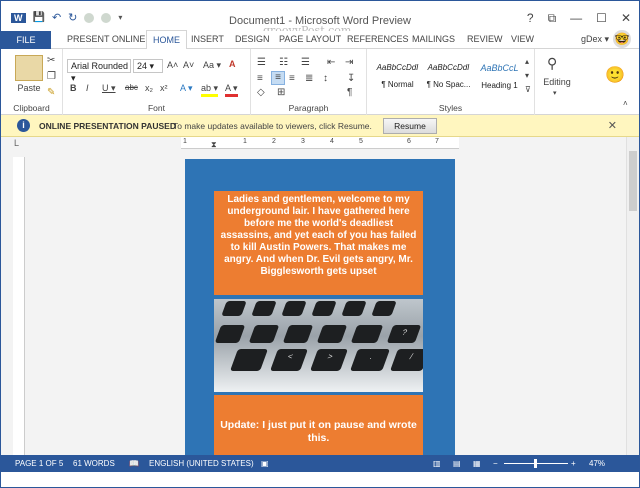 Image resolution: width=640 pixels, height=488 pixels. I want to click on style-normal: AaBbCcDdI ¶ Normal, so click(397, 76).